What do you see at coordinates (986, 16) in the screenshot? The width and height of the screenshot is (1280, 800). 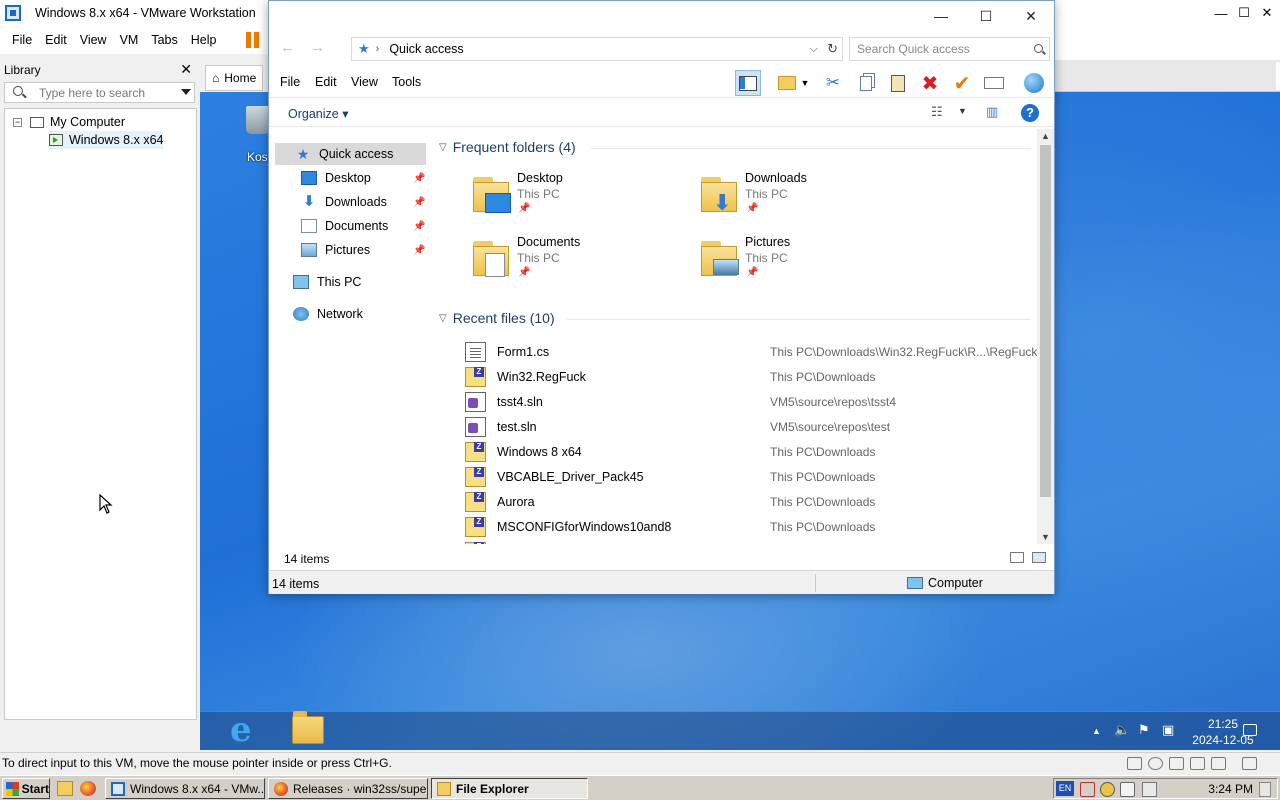 I see `maximize-icon: ☐` at bounding box center [986, 16].